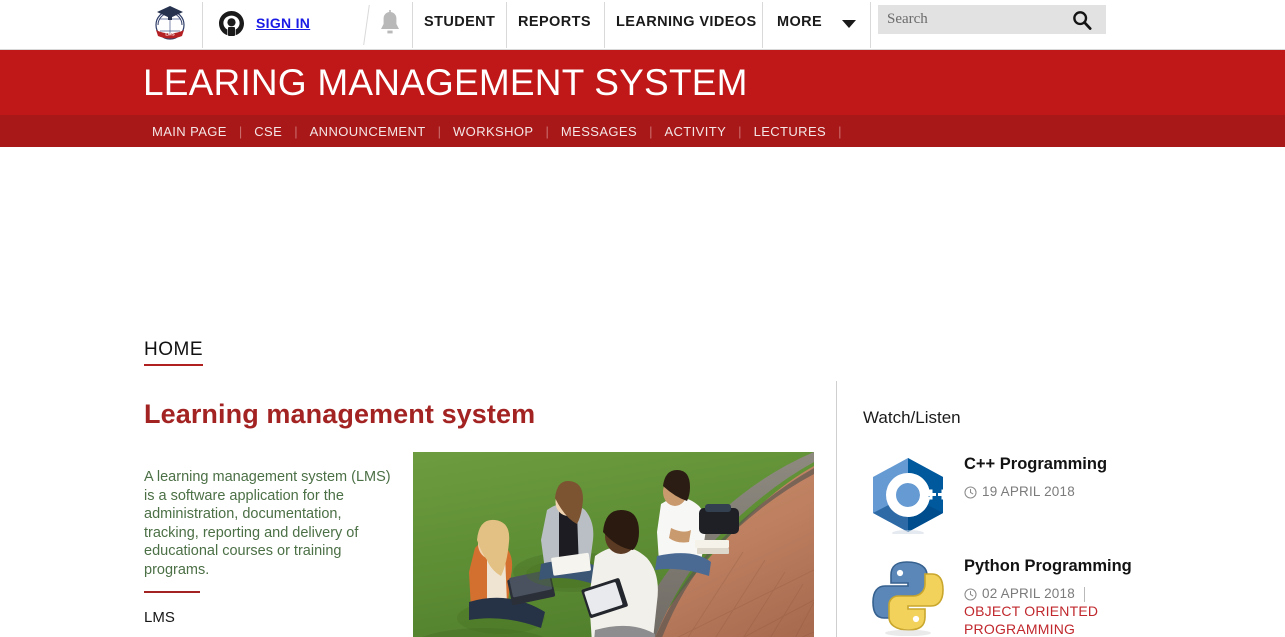  Describe the element at coordinates (169, 34) in the screenshot. I see `svg-text: LMS` at that location.